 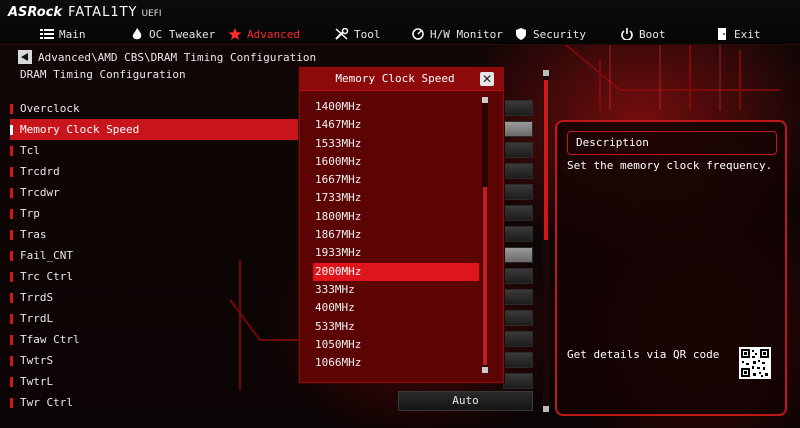 I want to click on option-item: 400MHz, so click(x=396, y=308).